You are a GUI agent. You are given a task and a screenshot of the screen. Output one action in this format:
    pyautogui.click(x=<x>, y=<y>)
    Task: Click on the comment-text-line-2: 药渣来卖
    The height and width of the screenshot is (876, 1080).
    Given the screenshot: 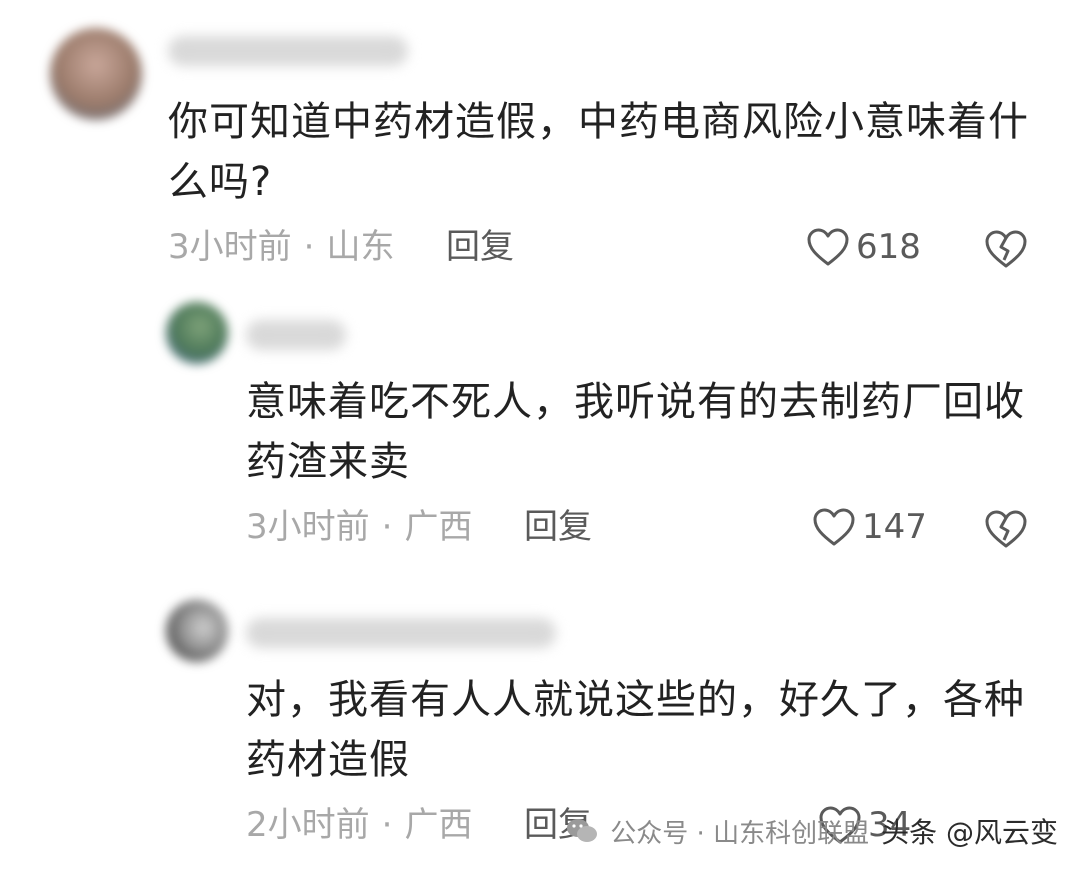 What is the action you would take?
    pyautogui.click(x=328, y=462)
    